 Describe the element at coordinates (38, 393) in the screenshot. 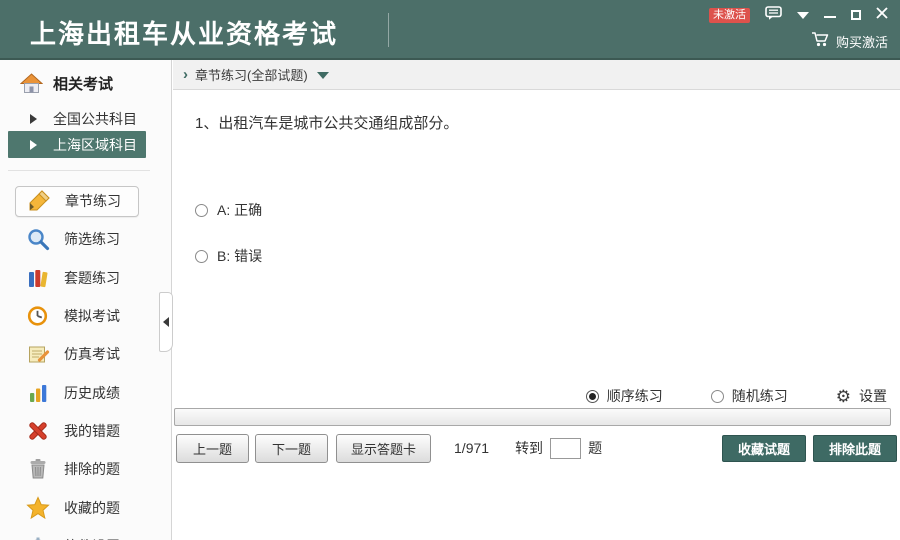

I see `bar-chart-icon` at that location.